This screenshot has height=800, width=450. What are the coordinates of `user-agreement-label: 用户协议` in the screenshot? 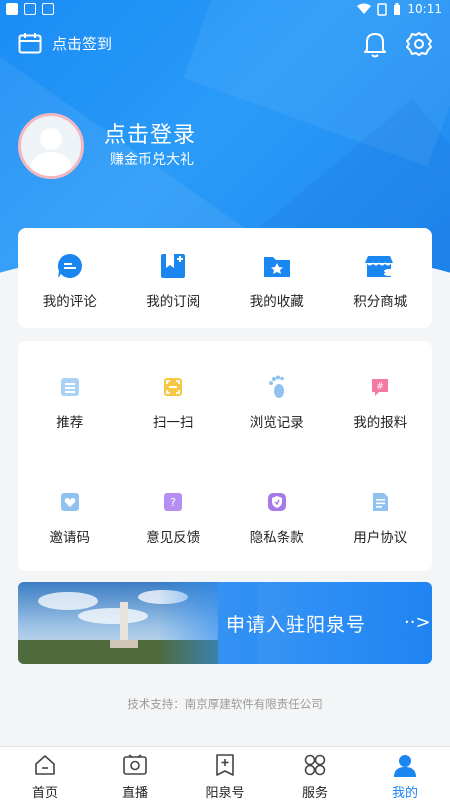 It's located at (380, 538).